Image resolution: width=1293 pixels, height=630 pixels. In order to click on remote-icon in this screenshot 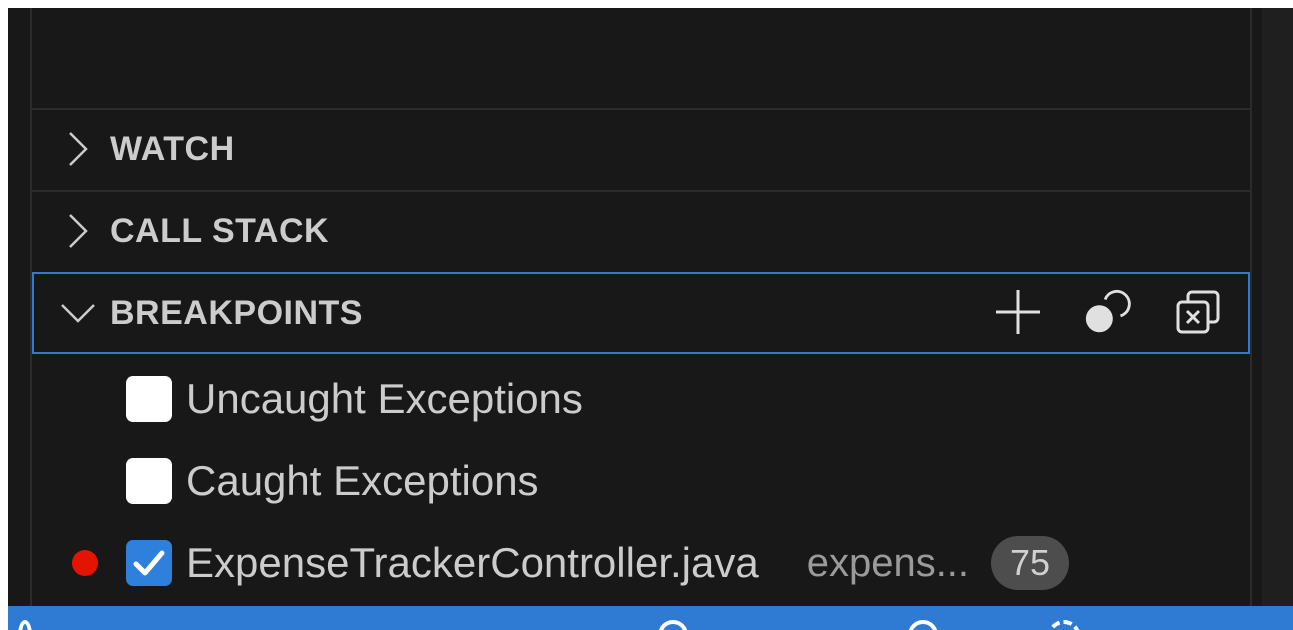, I will do `click(25, 625)`.